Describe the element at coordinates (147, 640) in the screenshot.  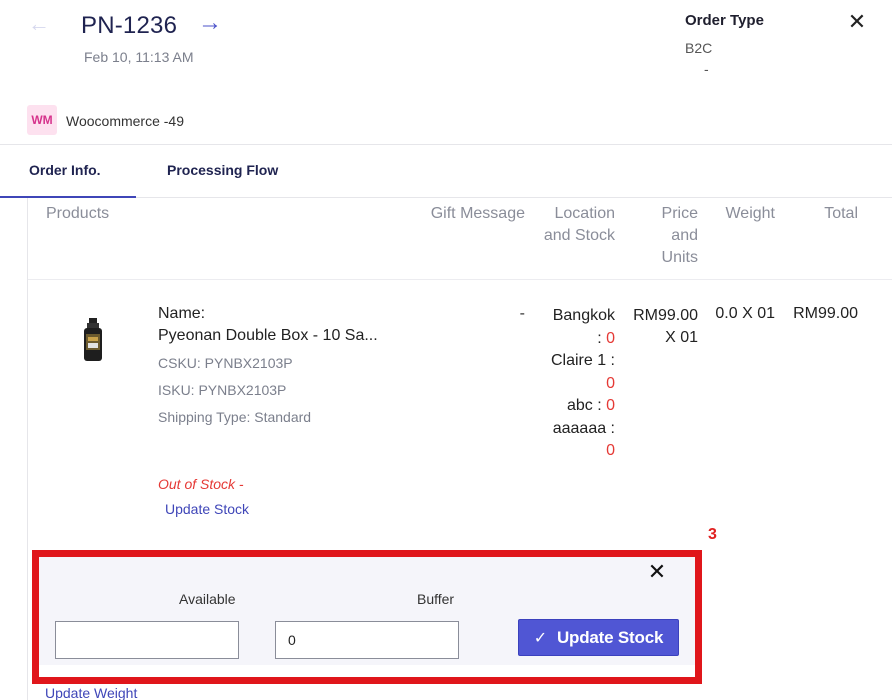
I see `available-input` at that location.